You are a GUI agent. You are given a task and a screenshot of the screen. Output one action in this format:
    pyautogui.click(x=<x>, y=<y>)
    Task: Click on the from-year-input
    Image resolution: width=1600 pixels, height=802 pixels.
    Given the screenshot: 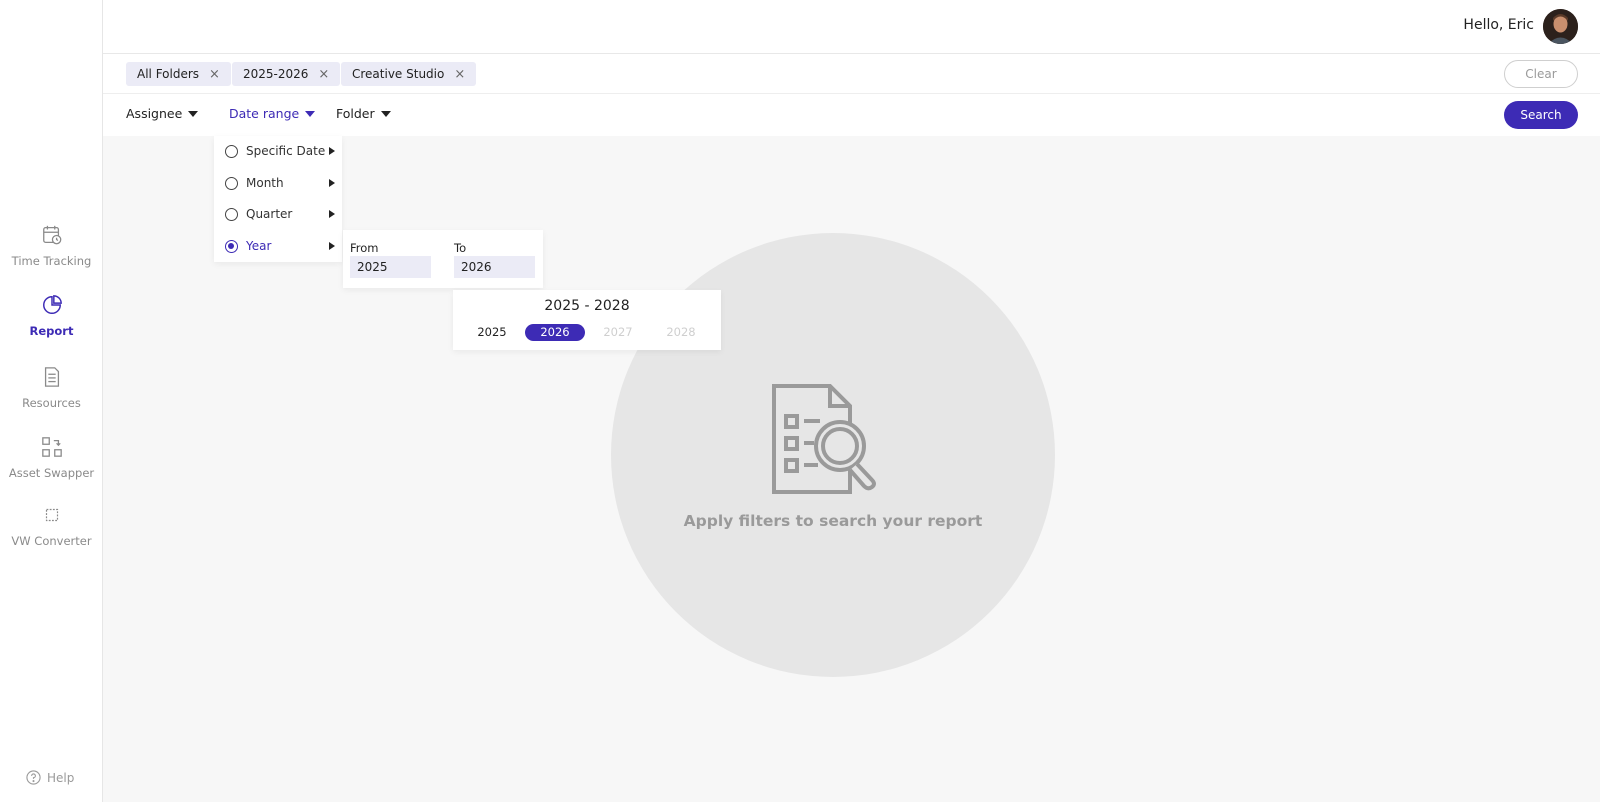 What is the action you would take?
    pyautogui.click(x=390, y=267)
    